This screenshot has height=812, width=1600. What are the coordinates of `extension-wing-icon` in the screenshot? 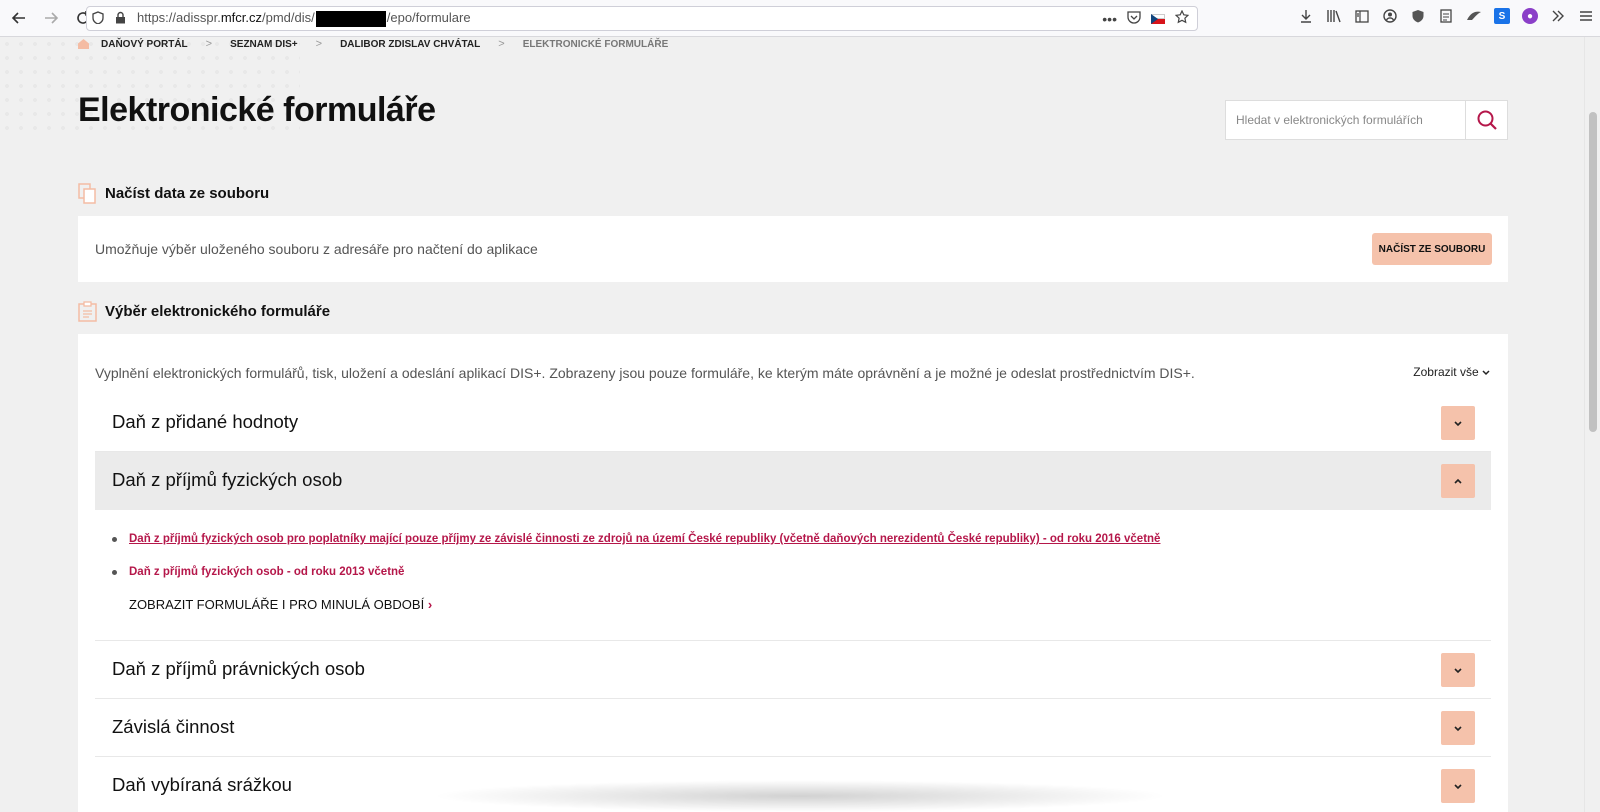 It's located at (1474, 16).